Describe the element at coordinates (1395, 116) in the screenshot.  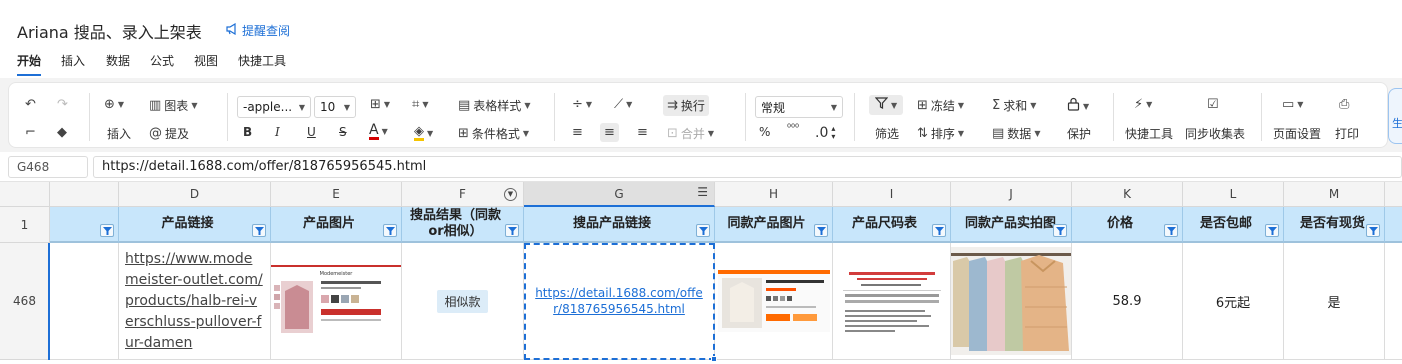
I see `side-panel-button: 生` at that location.